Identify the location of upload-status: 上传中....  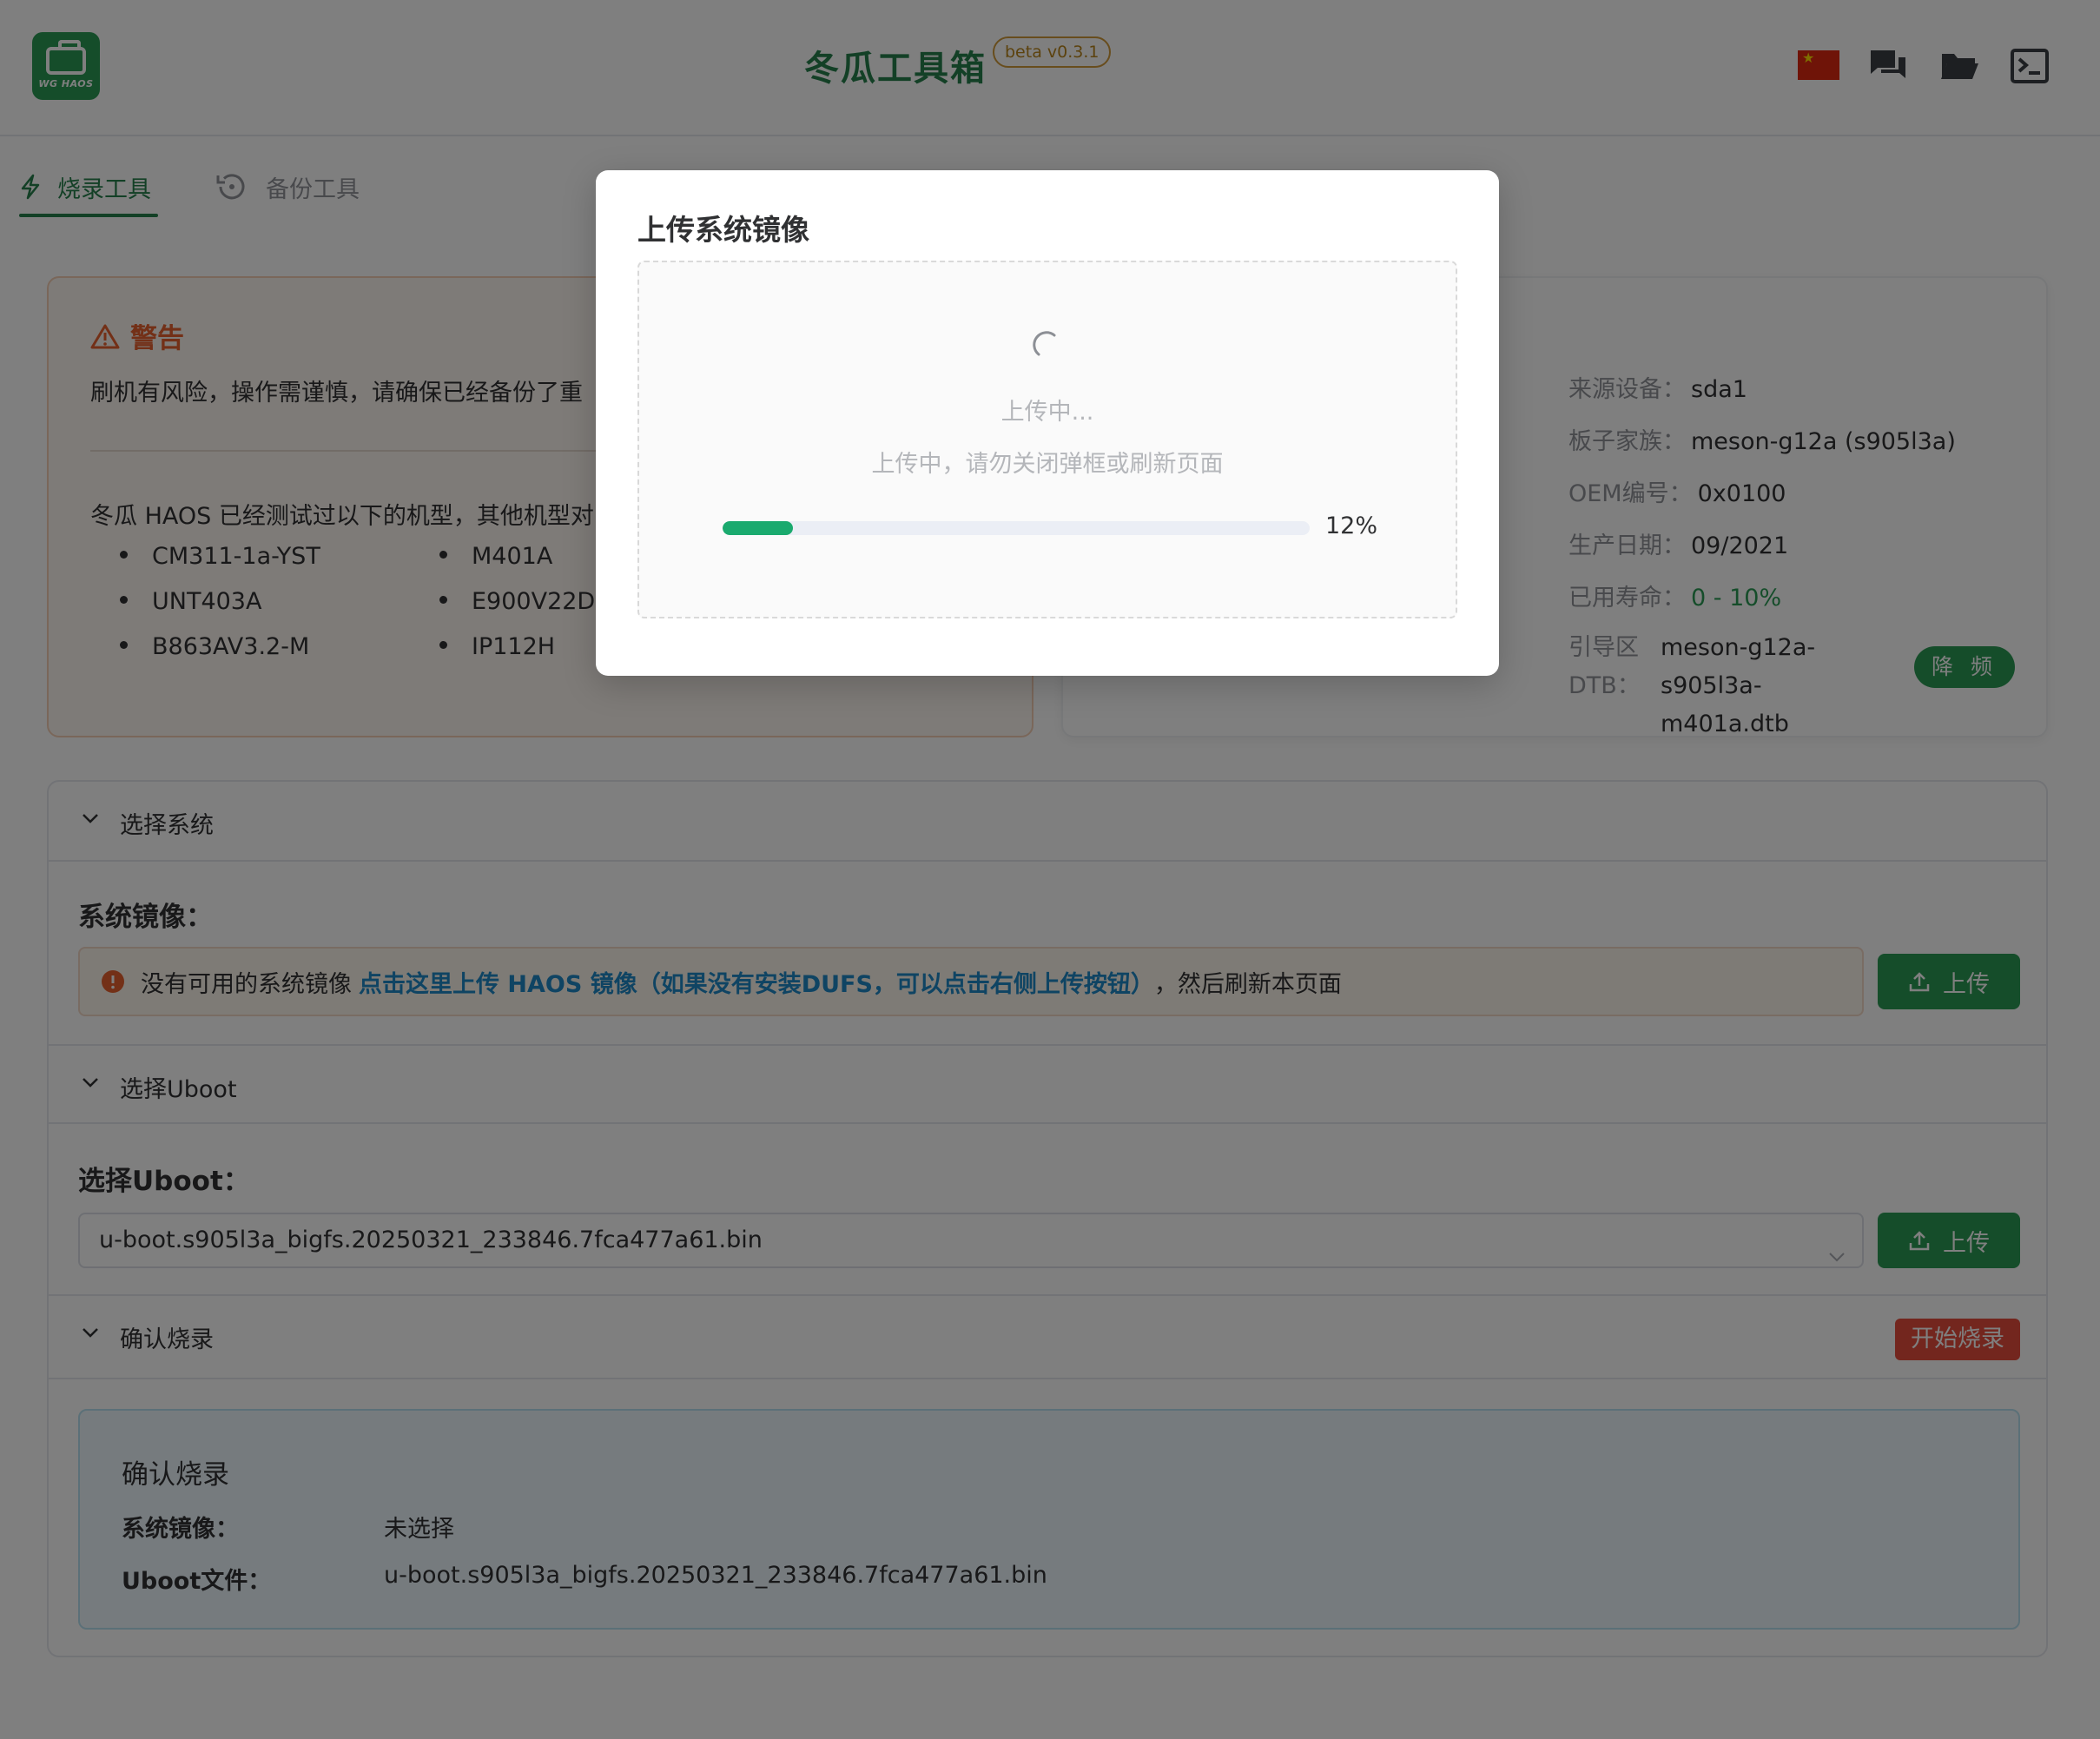
(1047, 412).